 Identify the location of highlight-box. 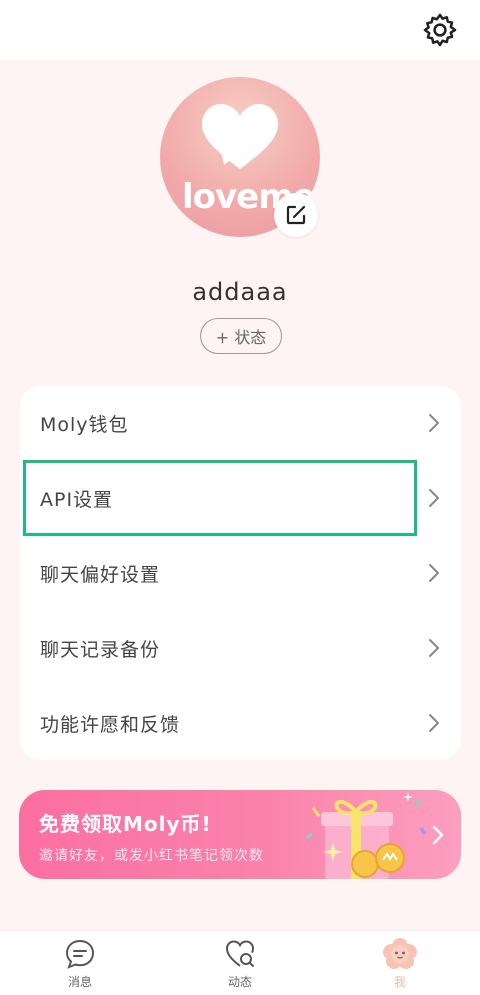
(220, 498).